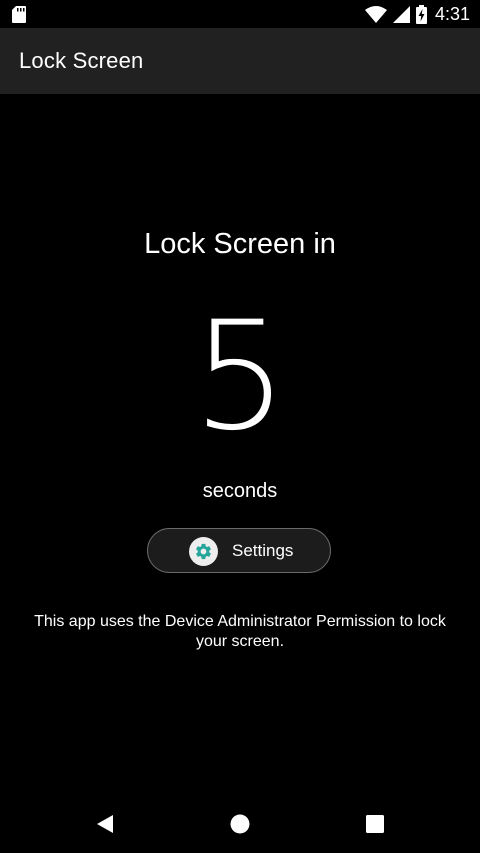 The width and height of the screenshot is (480, 853). Describe the element at coordinates (401, 14) in the screenshot. I see `signal-icon` at that location.